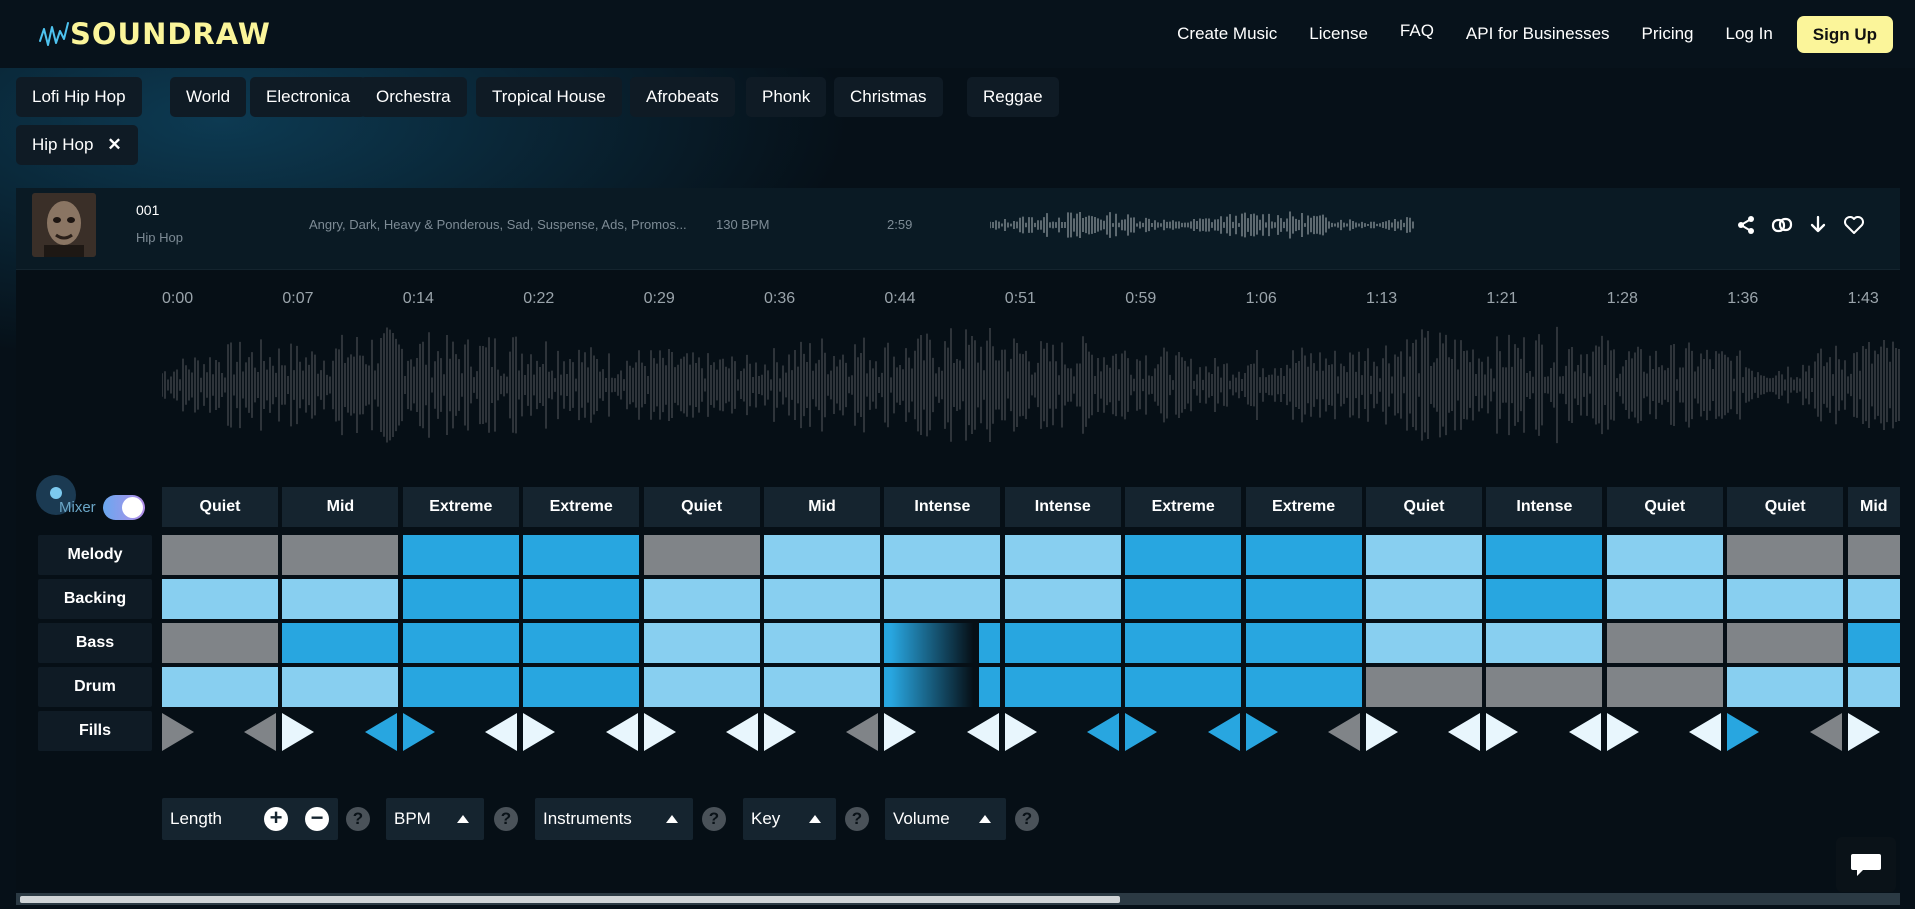  Describe the element at coordinates (888, 97) in the screenshot. I see `genre-chip-christmas: Christmas` at that location.